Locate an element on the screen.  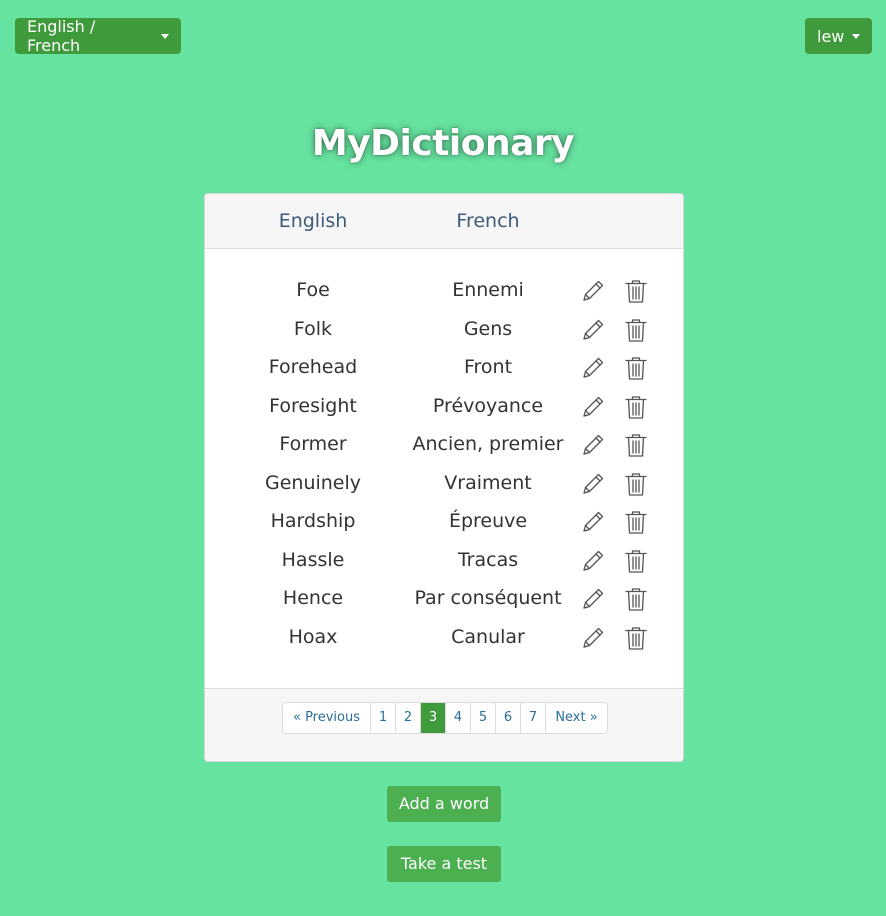
table-row: Folk Gens is located at coordinates (444, 329).